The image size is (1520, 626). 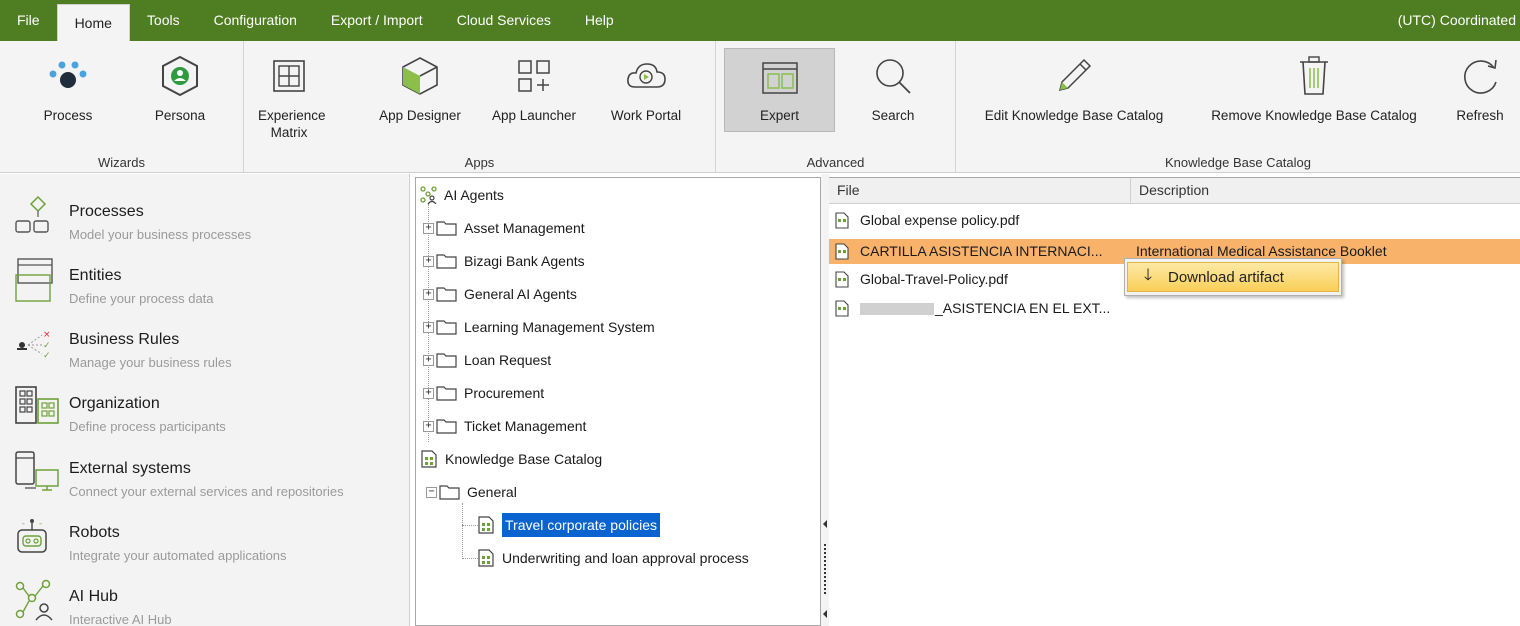 What do you see at coordinates (205, 281) in the screenshot?
I see `nav-item-entities: Entities Define your process data` at bounding box center [205, 281].